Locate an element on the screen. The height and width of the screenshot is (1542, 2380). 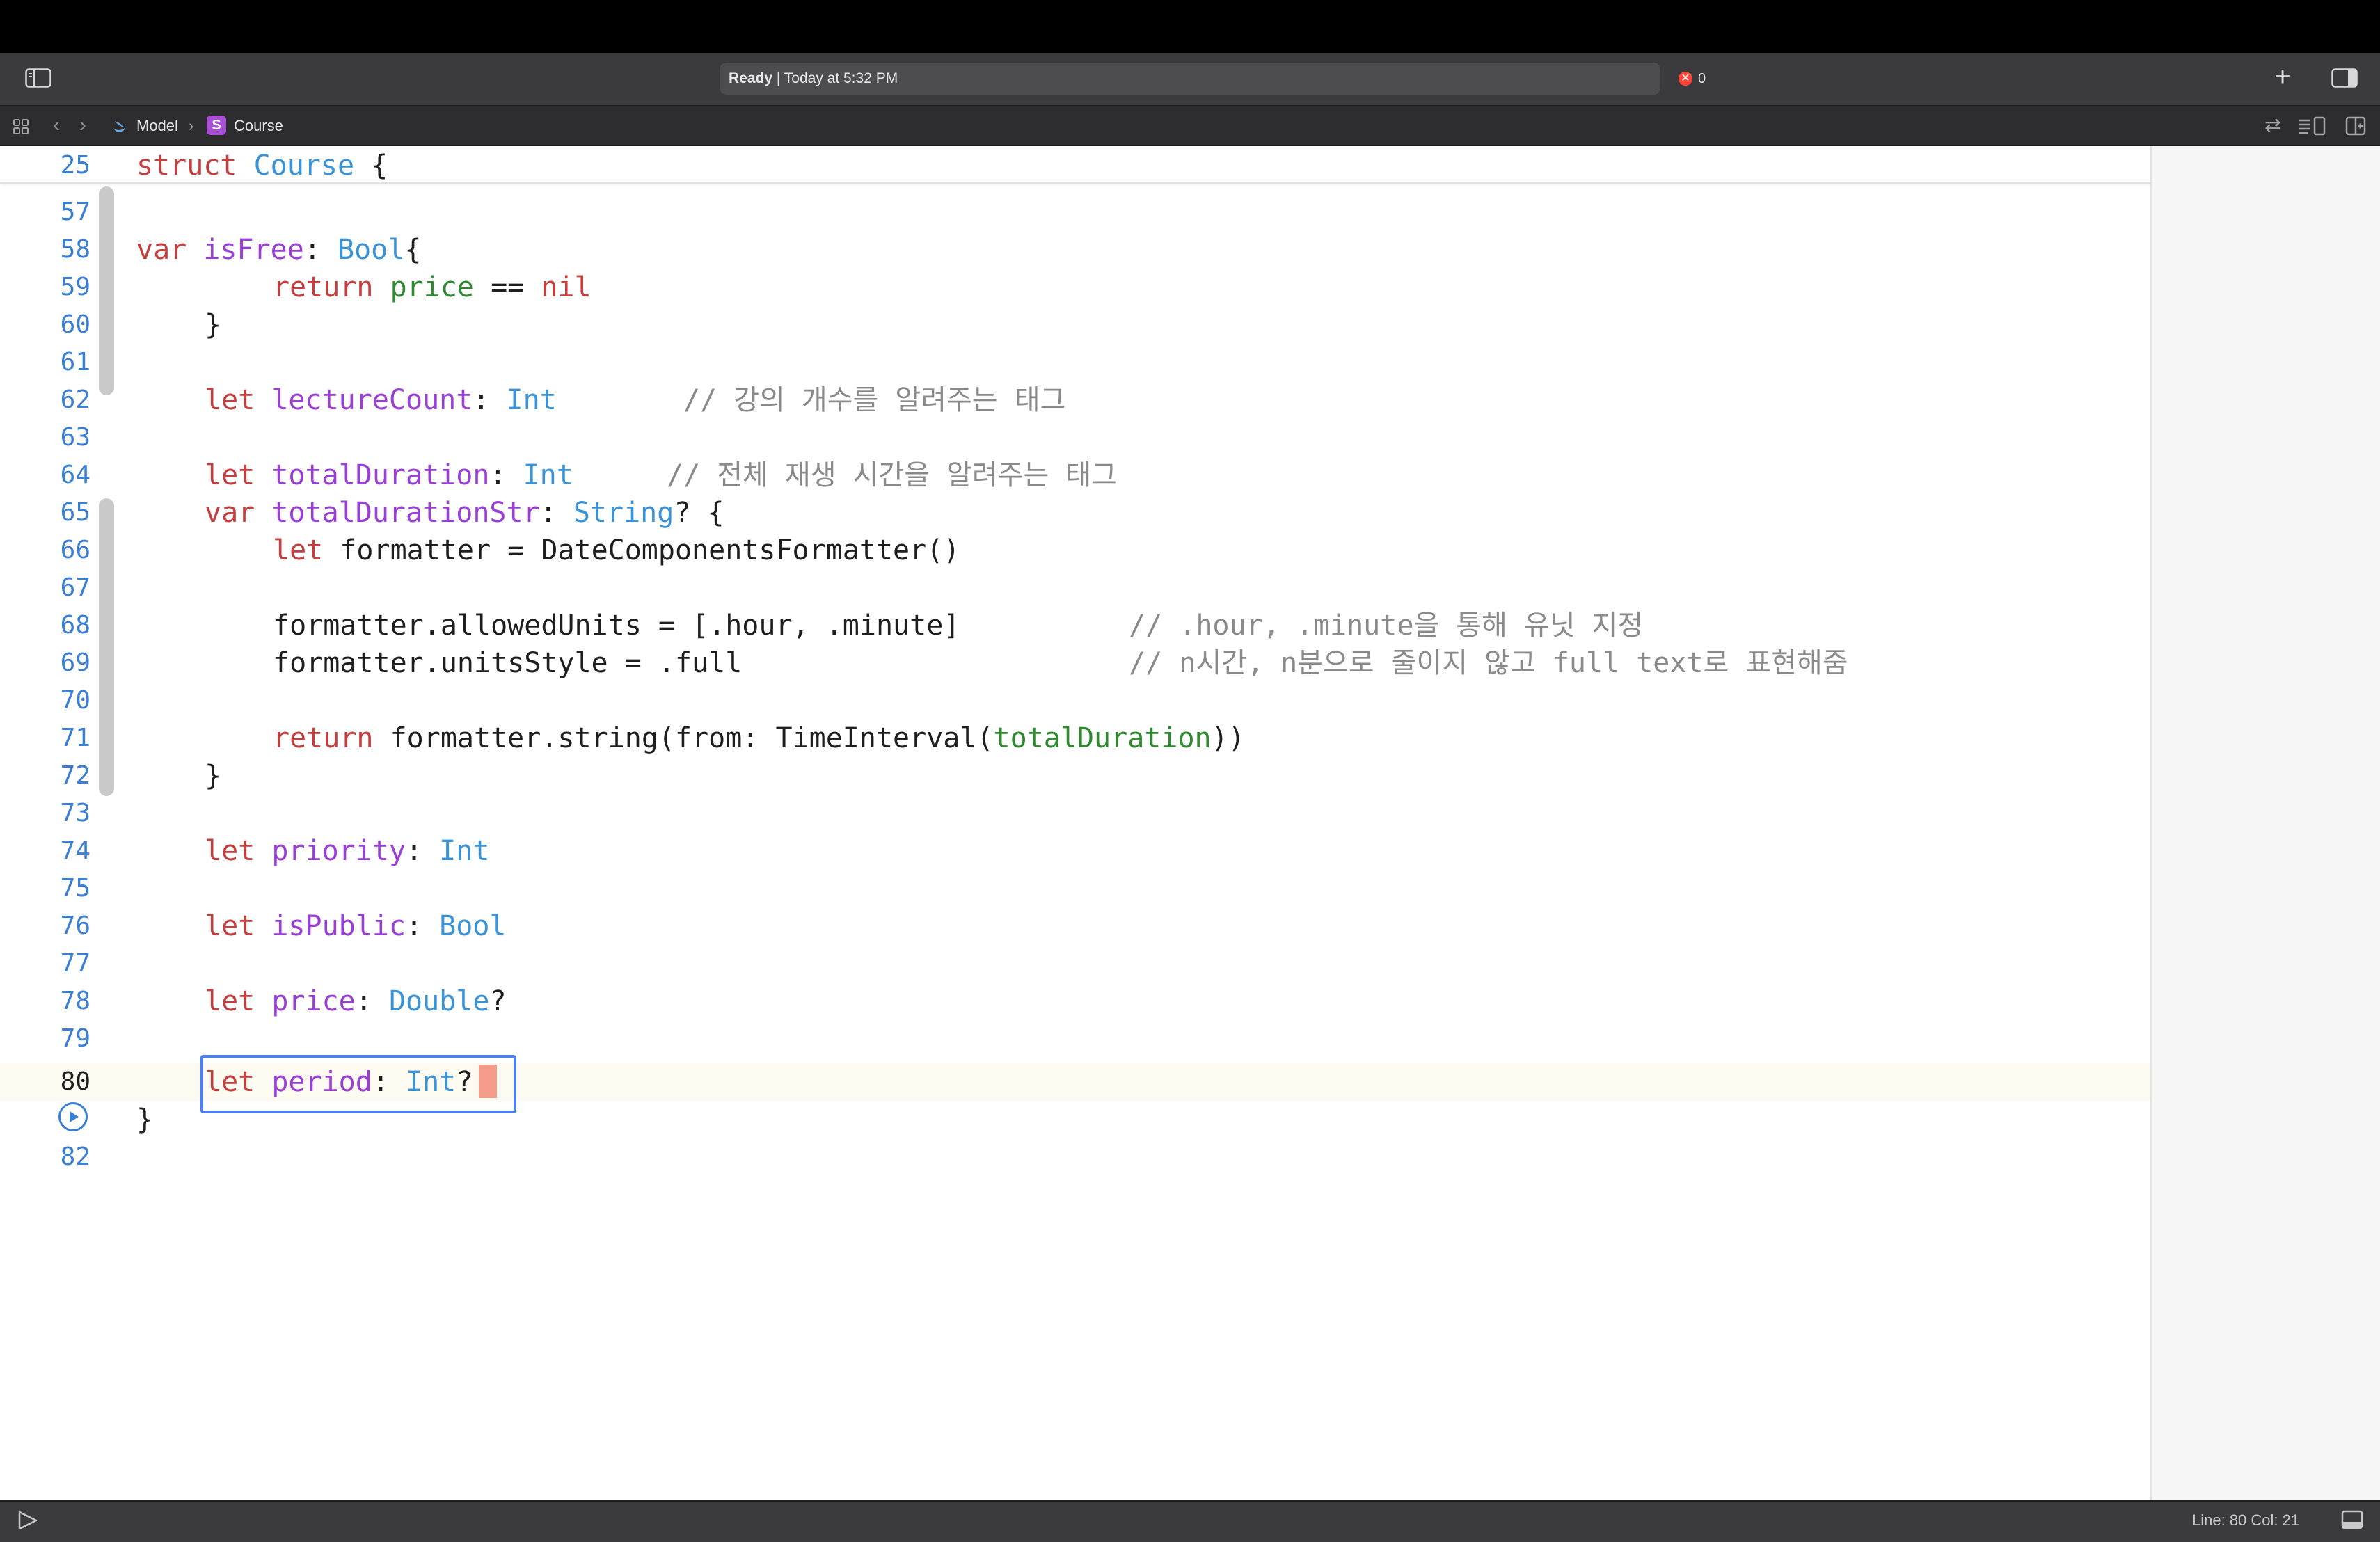
swap-arrows-icon: ⇄ is located at coordinates (2274, 125).